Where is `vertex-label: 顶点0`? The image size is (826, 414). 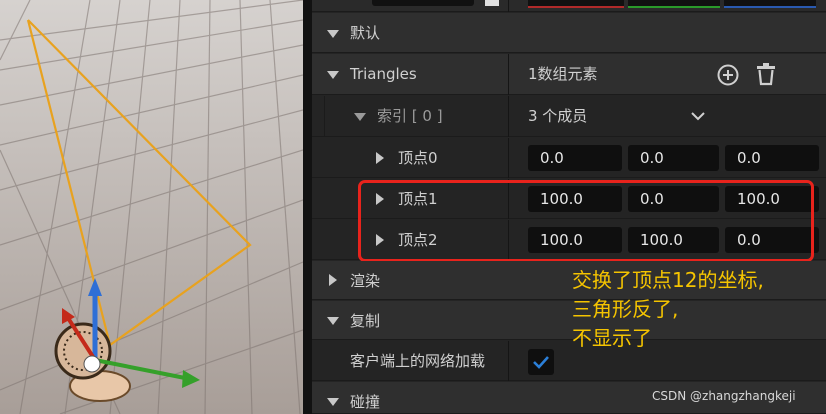
vertex-label: 顶点0 is located at coordinates (418, 158).